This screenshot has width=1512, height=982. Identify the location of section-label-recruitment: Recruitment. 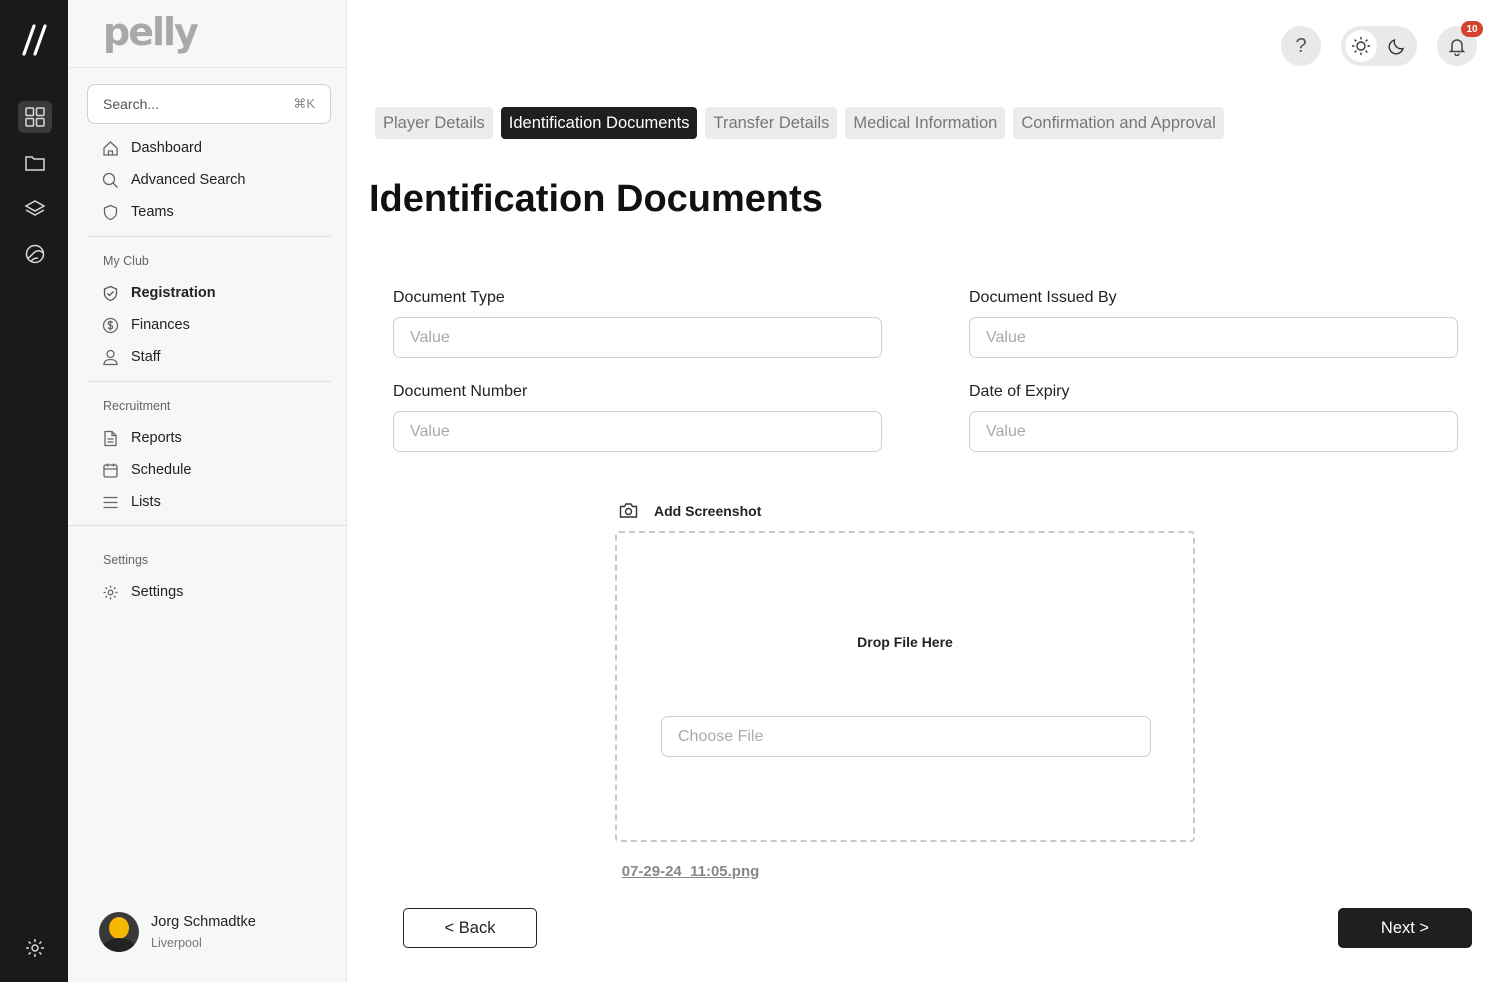
(137, 406).